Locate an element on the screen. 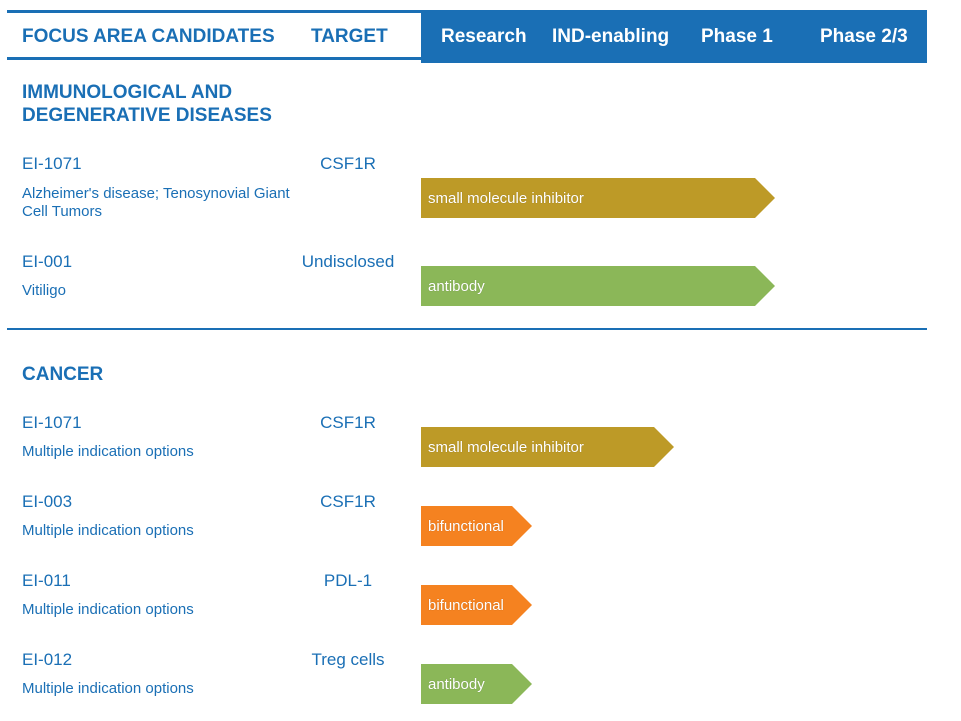 The image size is (961, 721). header-target: TARGET is located at coordinates (349, 36).